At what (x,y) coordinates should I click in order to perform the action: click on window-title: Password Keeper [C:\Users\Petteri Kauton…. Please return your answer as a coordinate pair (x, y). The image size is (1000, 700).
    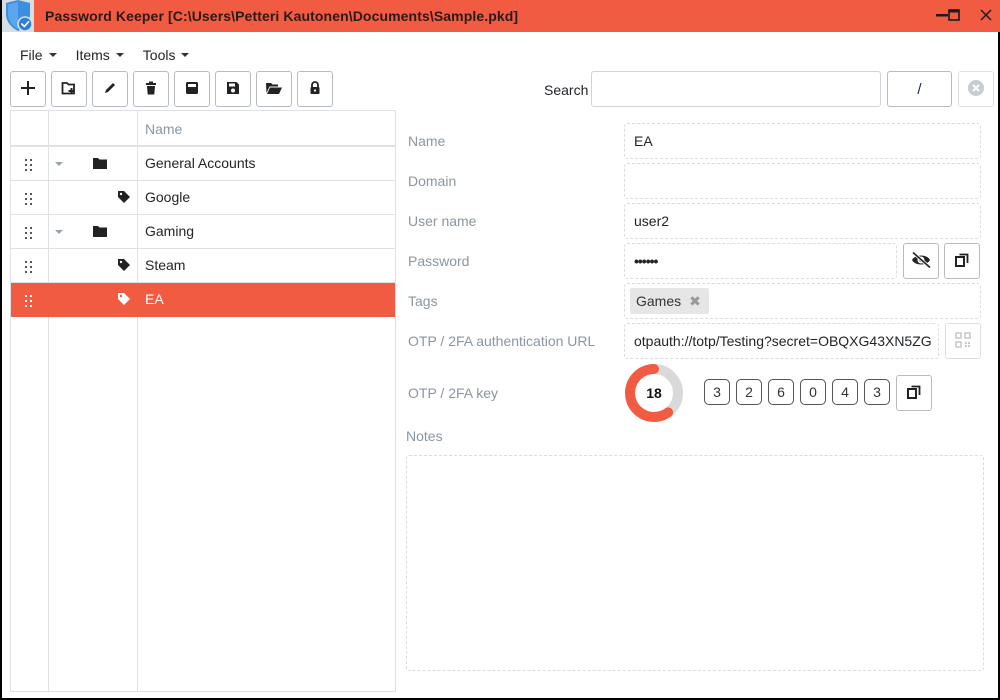
    Looking at the image, I should click on (282, 16).